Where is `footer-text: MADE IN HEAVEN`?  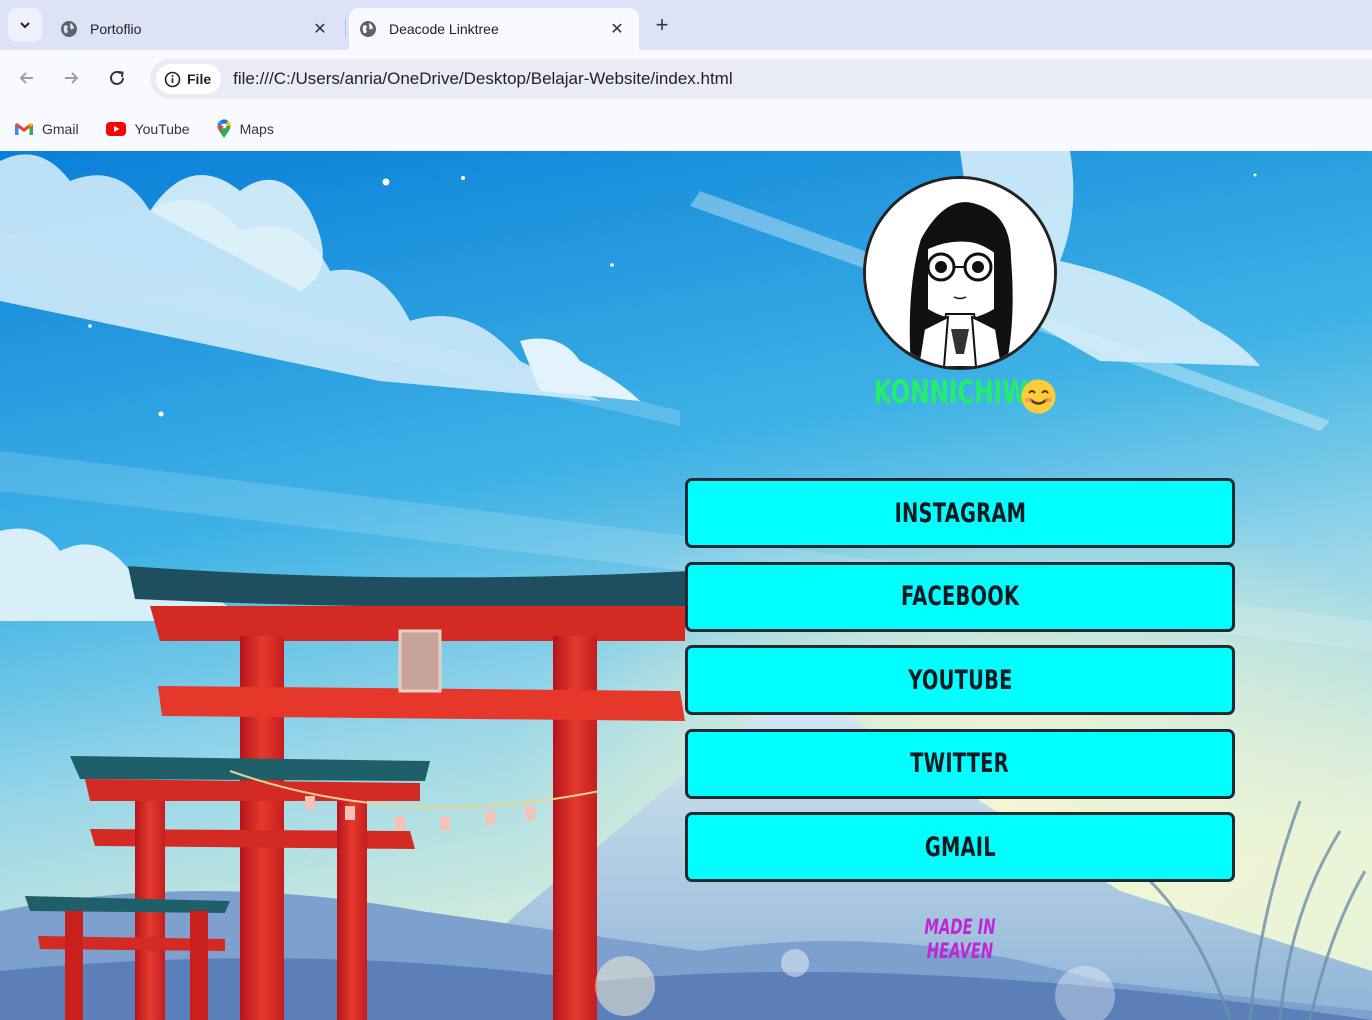
footer-text: MADE IN HEAVEN is located at coordinates (960, 939).